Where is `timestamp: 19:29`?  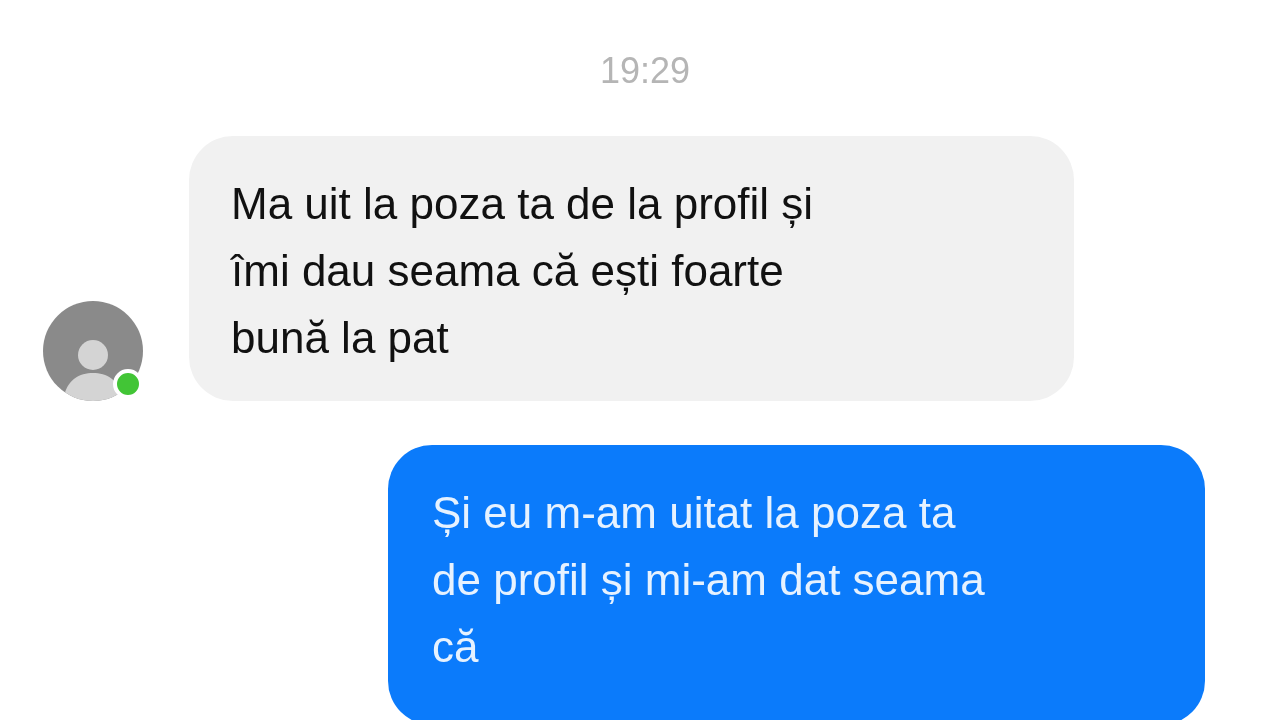
timestamp: 19:29 is located at coordinates (645, 71).